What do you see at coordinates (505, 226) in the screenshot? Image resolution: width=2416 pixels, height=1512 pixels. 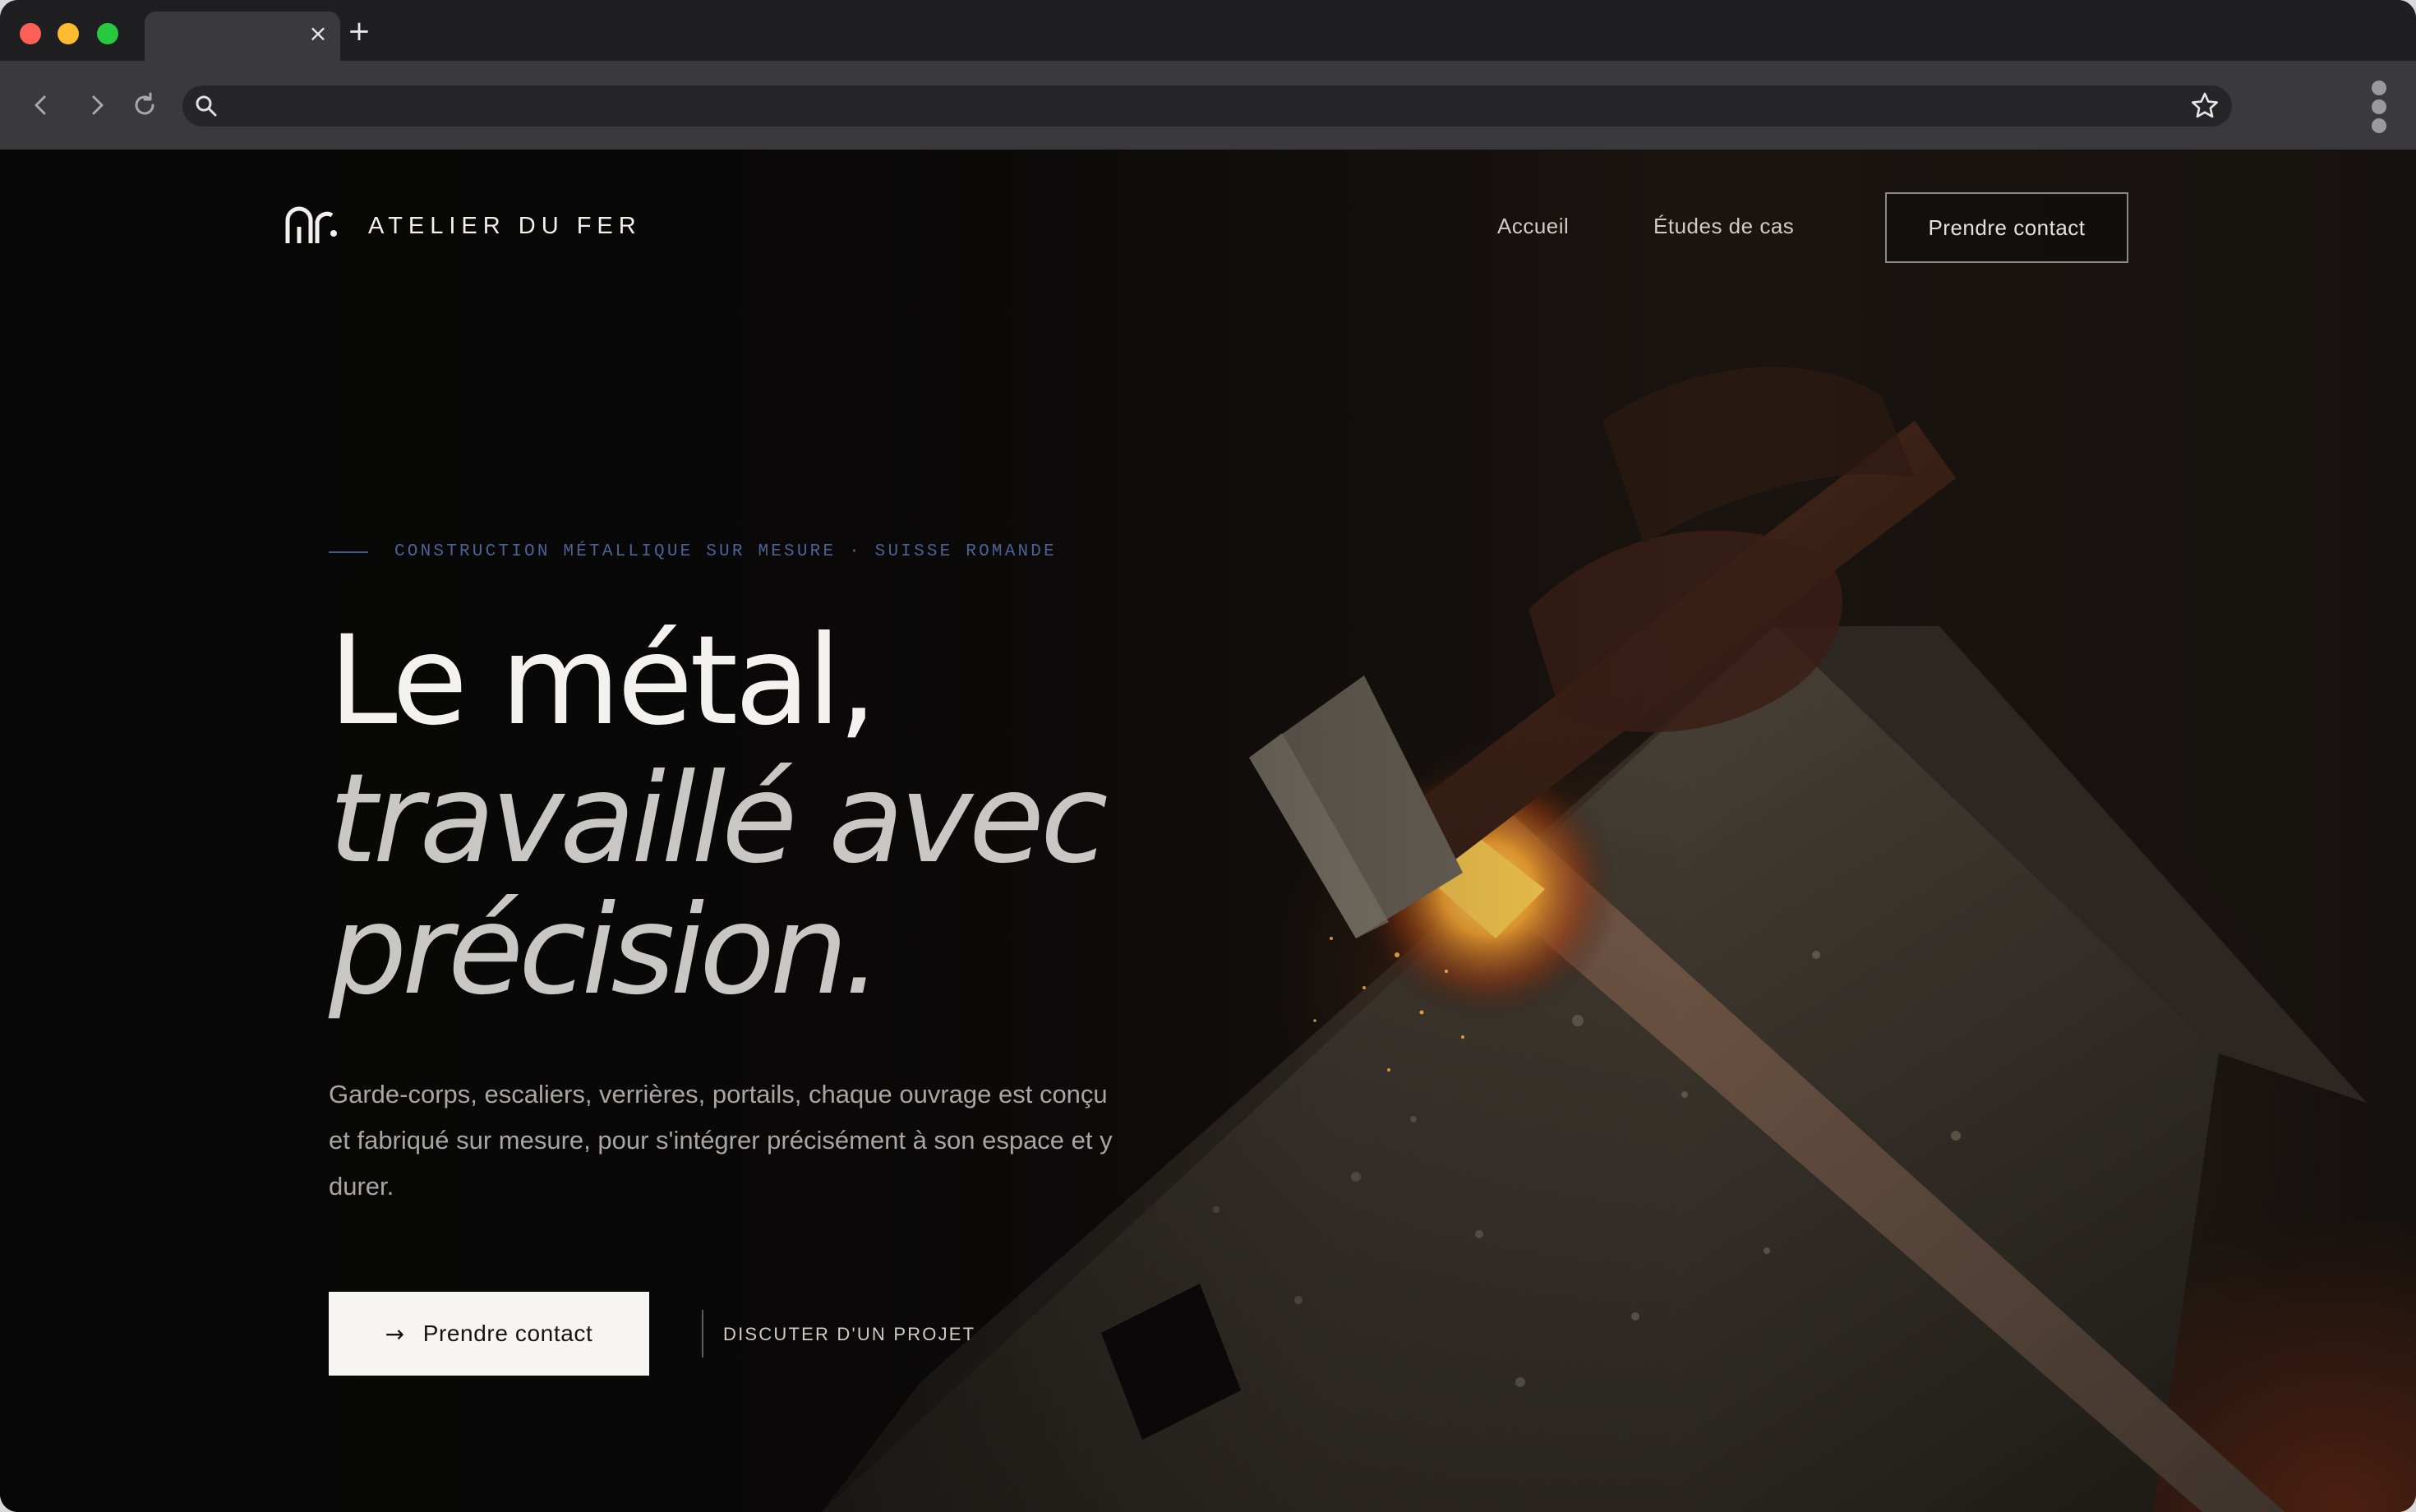 I see `brand-name: ATELIER DU FER` at bounding box center [505, 226].